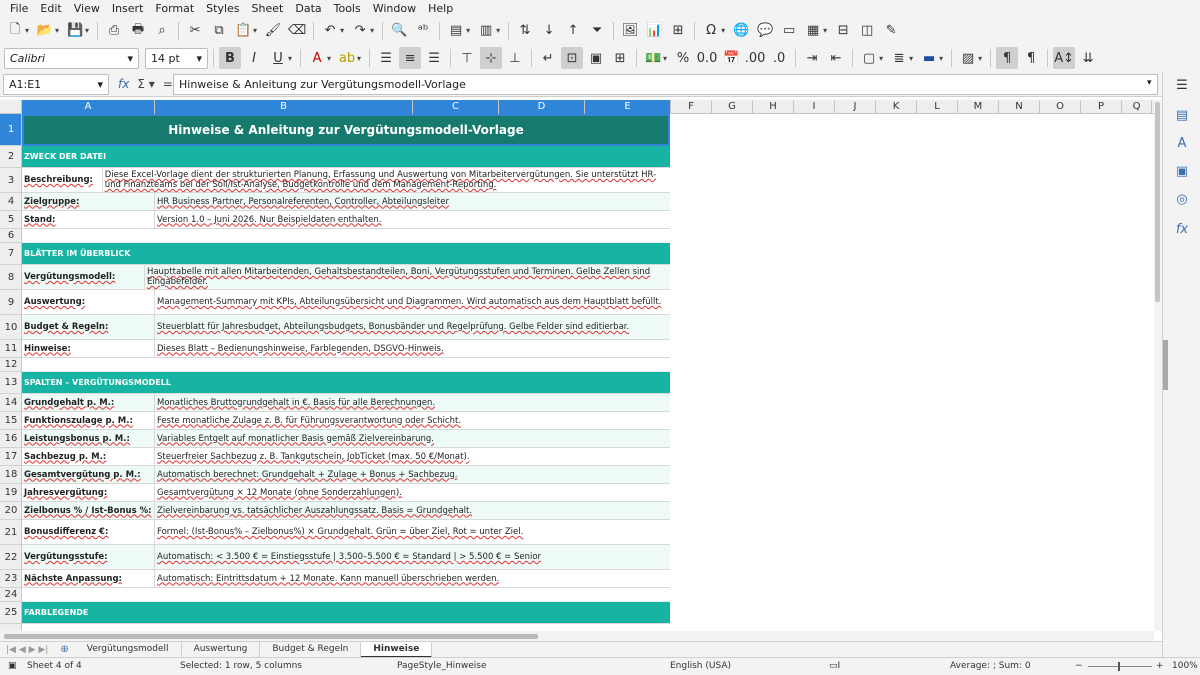  I want to click on column-header-g: G, so click(732, 107).